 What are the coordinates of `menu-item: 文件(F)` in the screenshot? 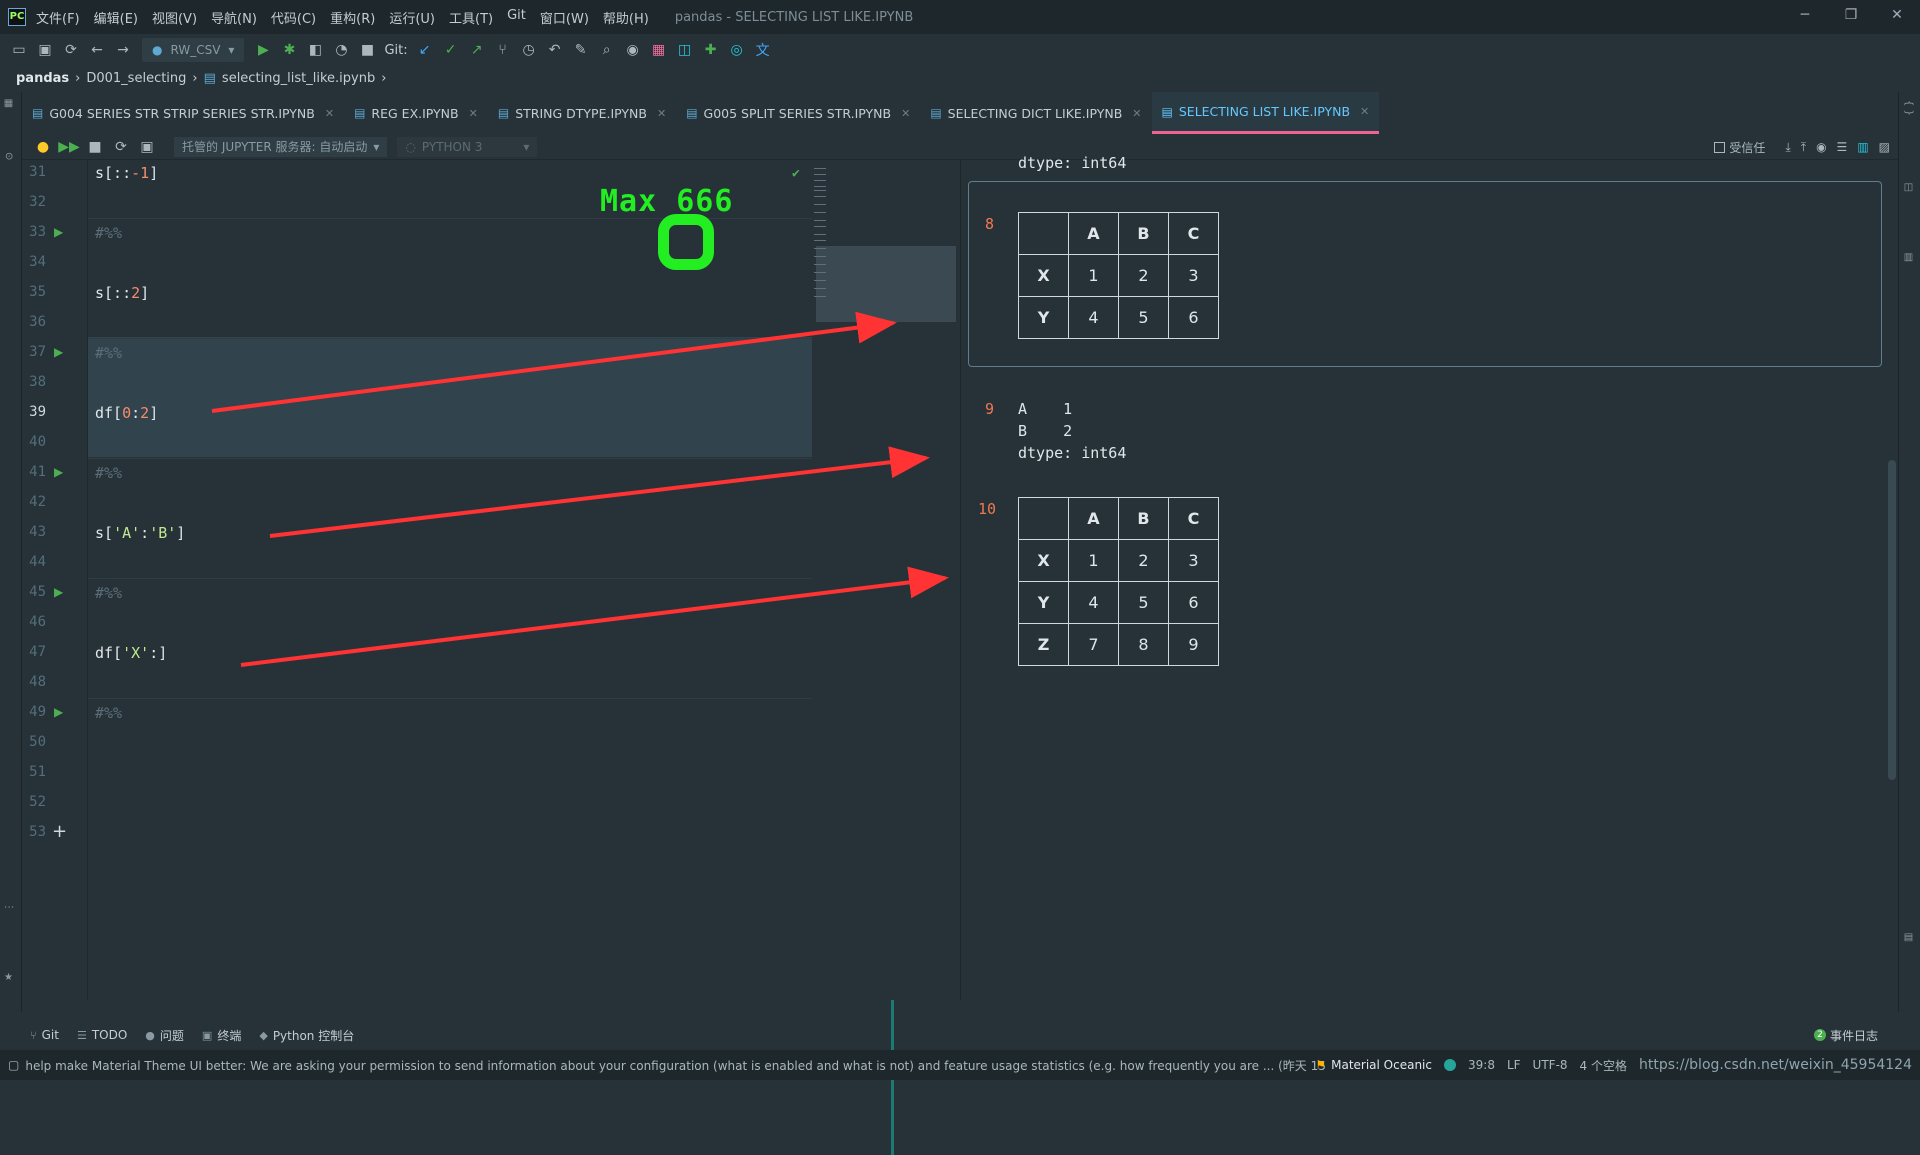 It's located at (58, 17).